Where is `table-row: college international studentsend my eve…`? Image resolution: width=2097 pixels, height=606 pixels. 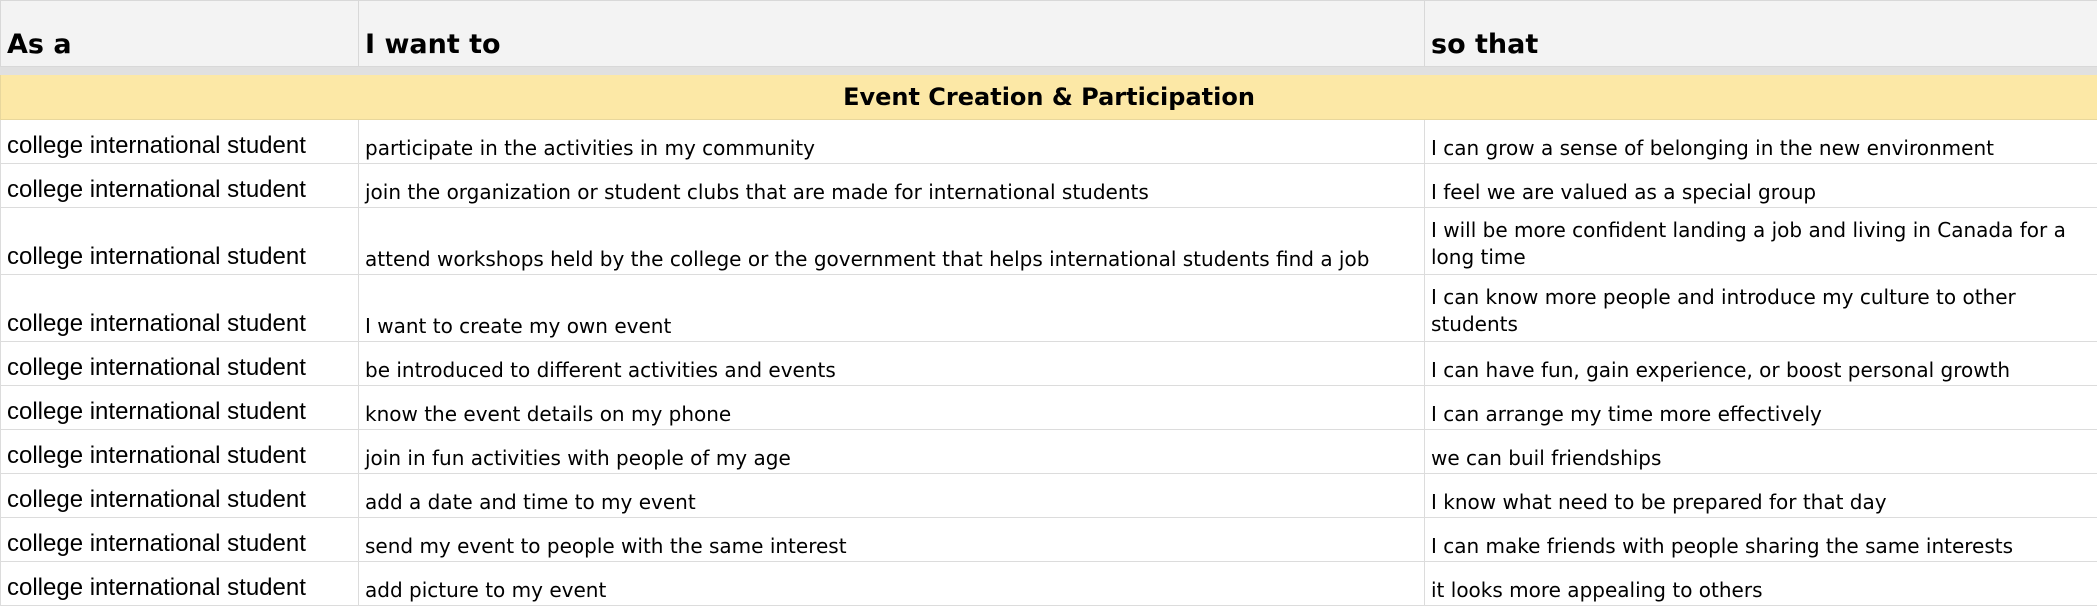 table-row: college international studentsend my eve… is located at coordinates (1049, 540).